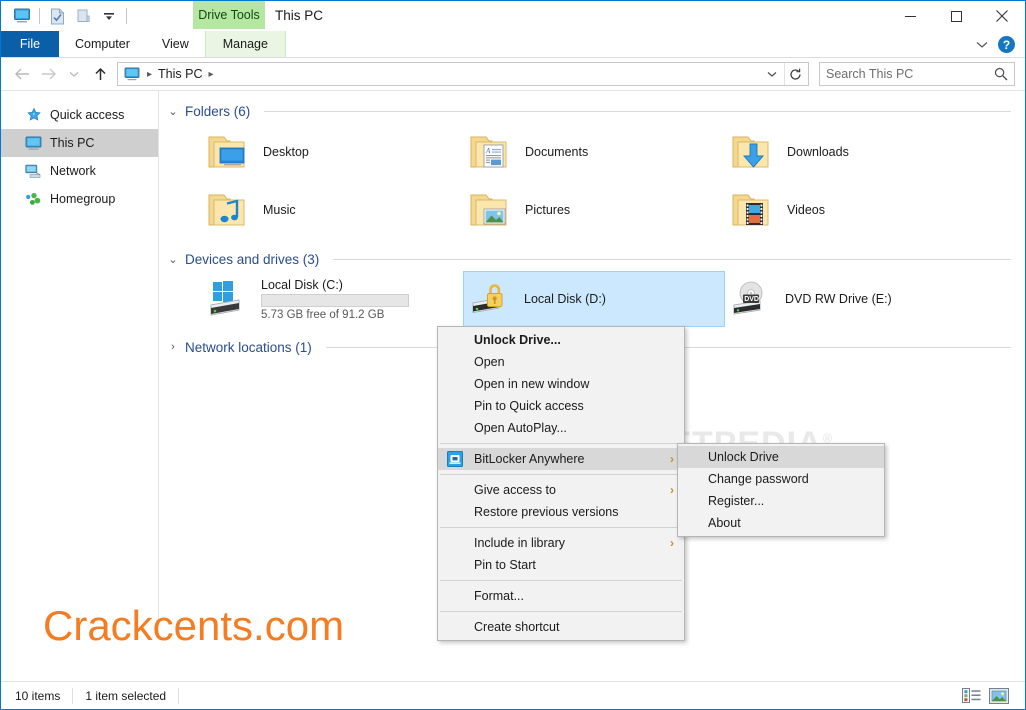 The image size is (1026, 710). I want to click on title-bar: Drive Tools This PC, so click(513, 16).